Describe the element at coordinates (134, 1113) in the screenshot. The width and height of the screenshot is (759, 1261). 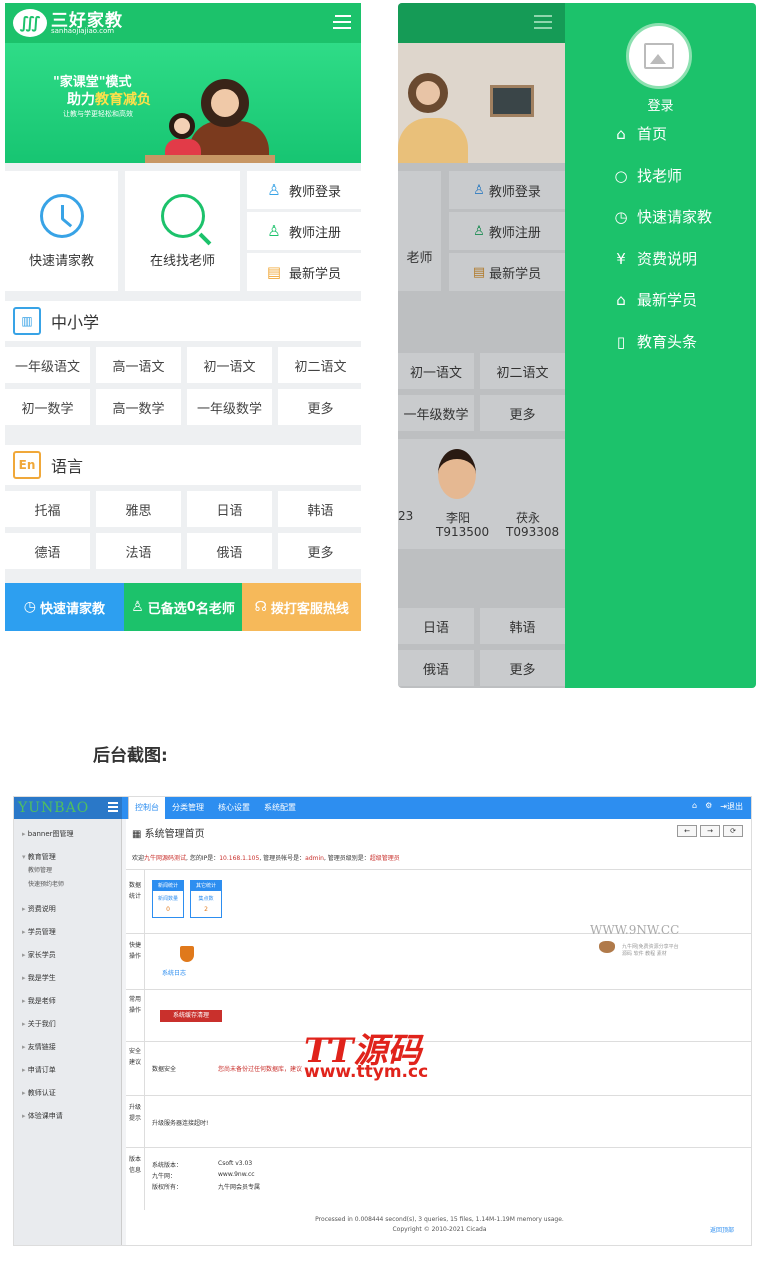
I see `row-label: 升级提示` at that location.